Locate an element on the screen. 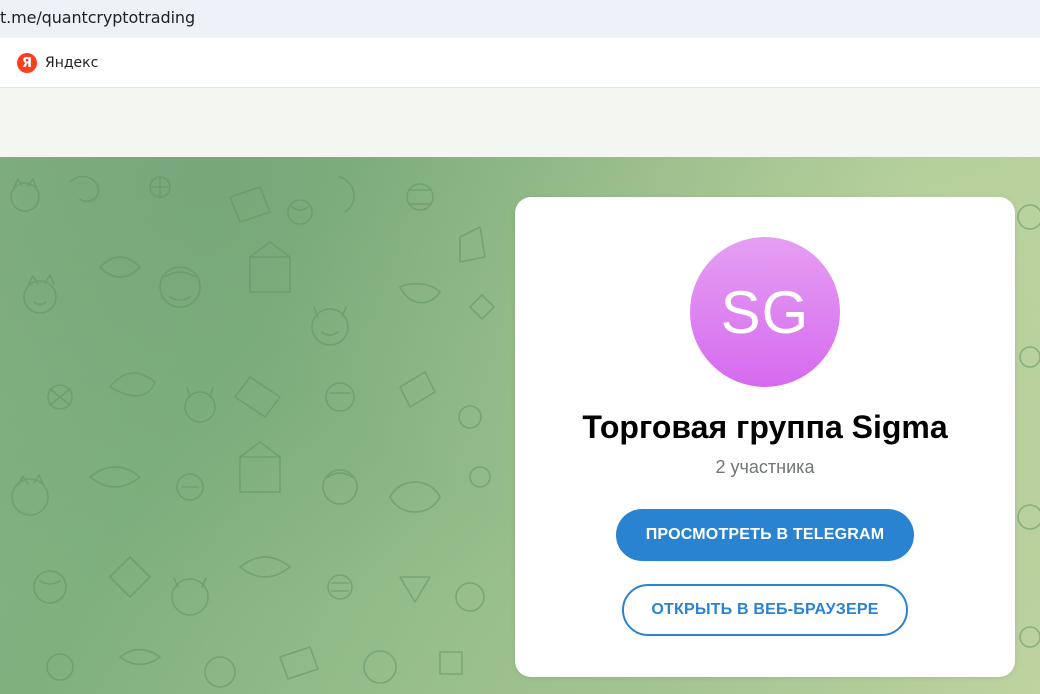 Image resolution: width=1040 pixels, height=694 pixels. bookmark-yandex: Я Яндекс is located at coordinates (57, 63).